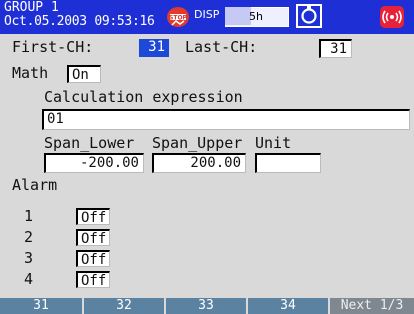  I want to click on alarm-field-4: Off, so click(93, 280).